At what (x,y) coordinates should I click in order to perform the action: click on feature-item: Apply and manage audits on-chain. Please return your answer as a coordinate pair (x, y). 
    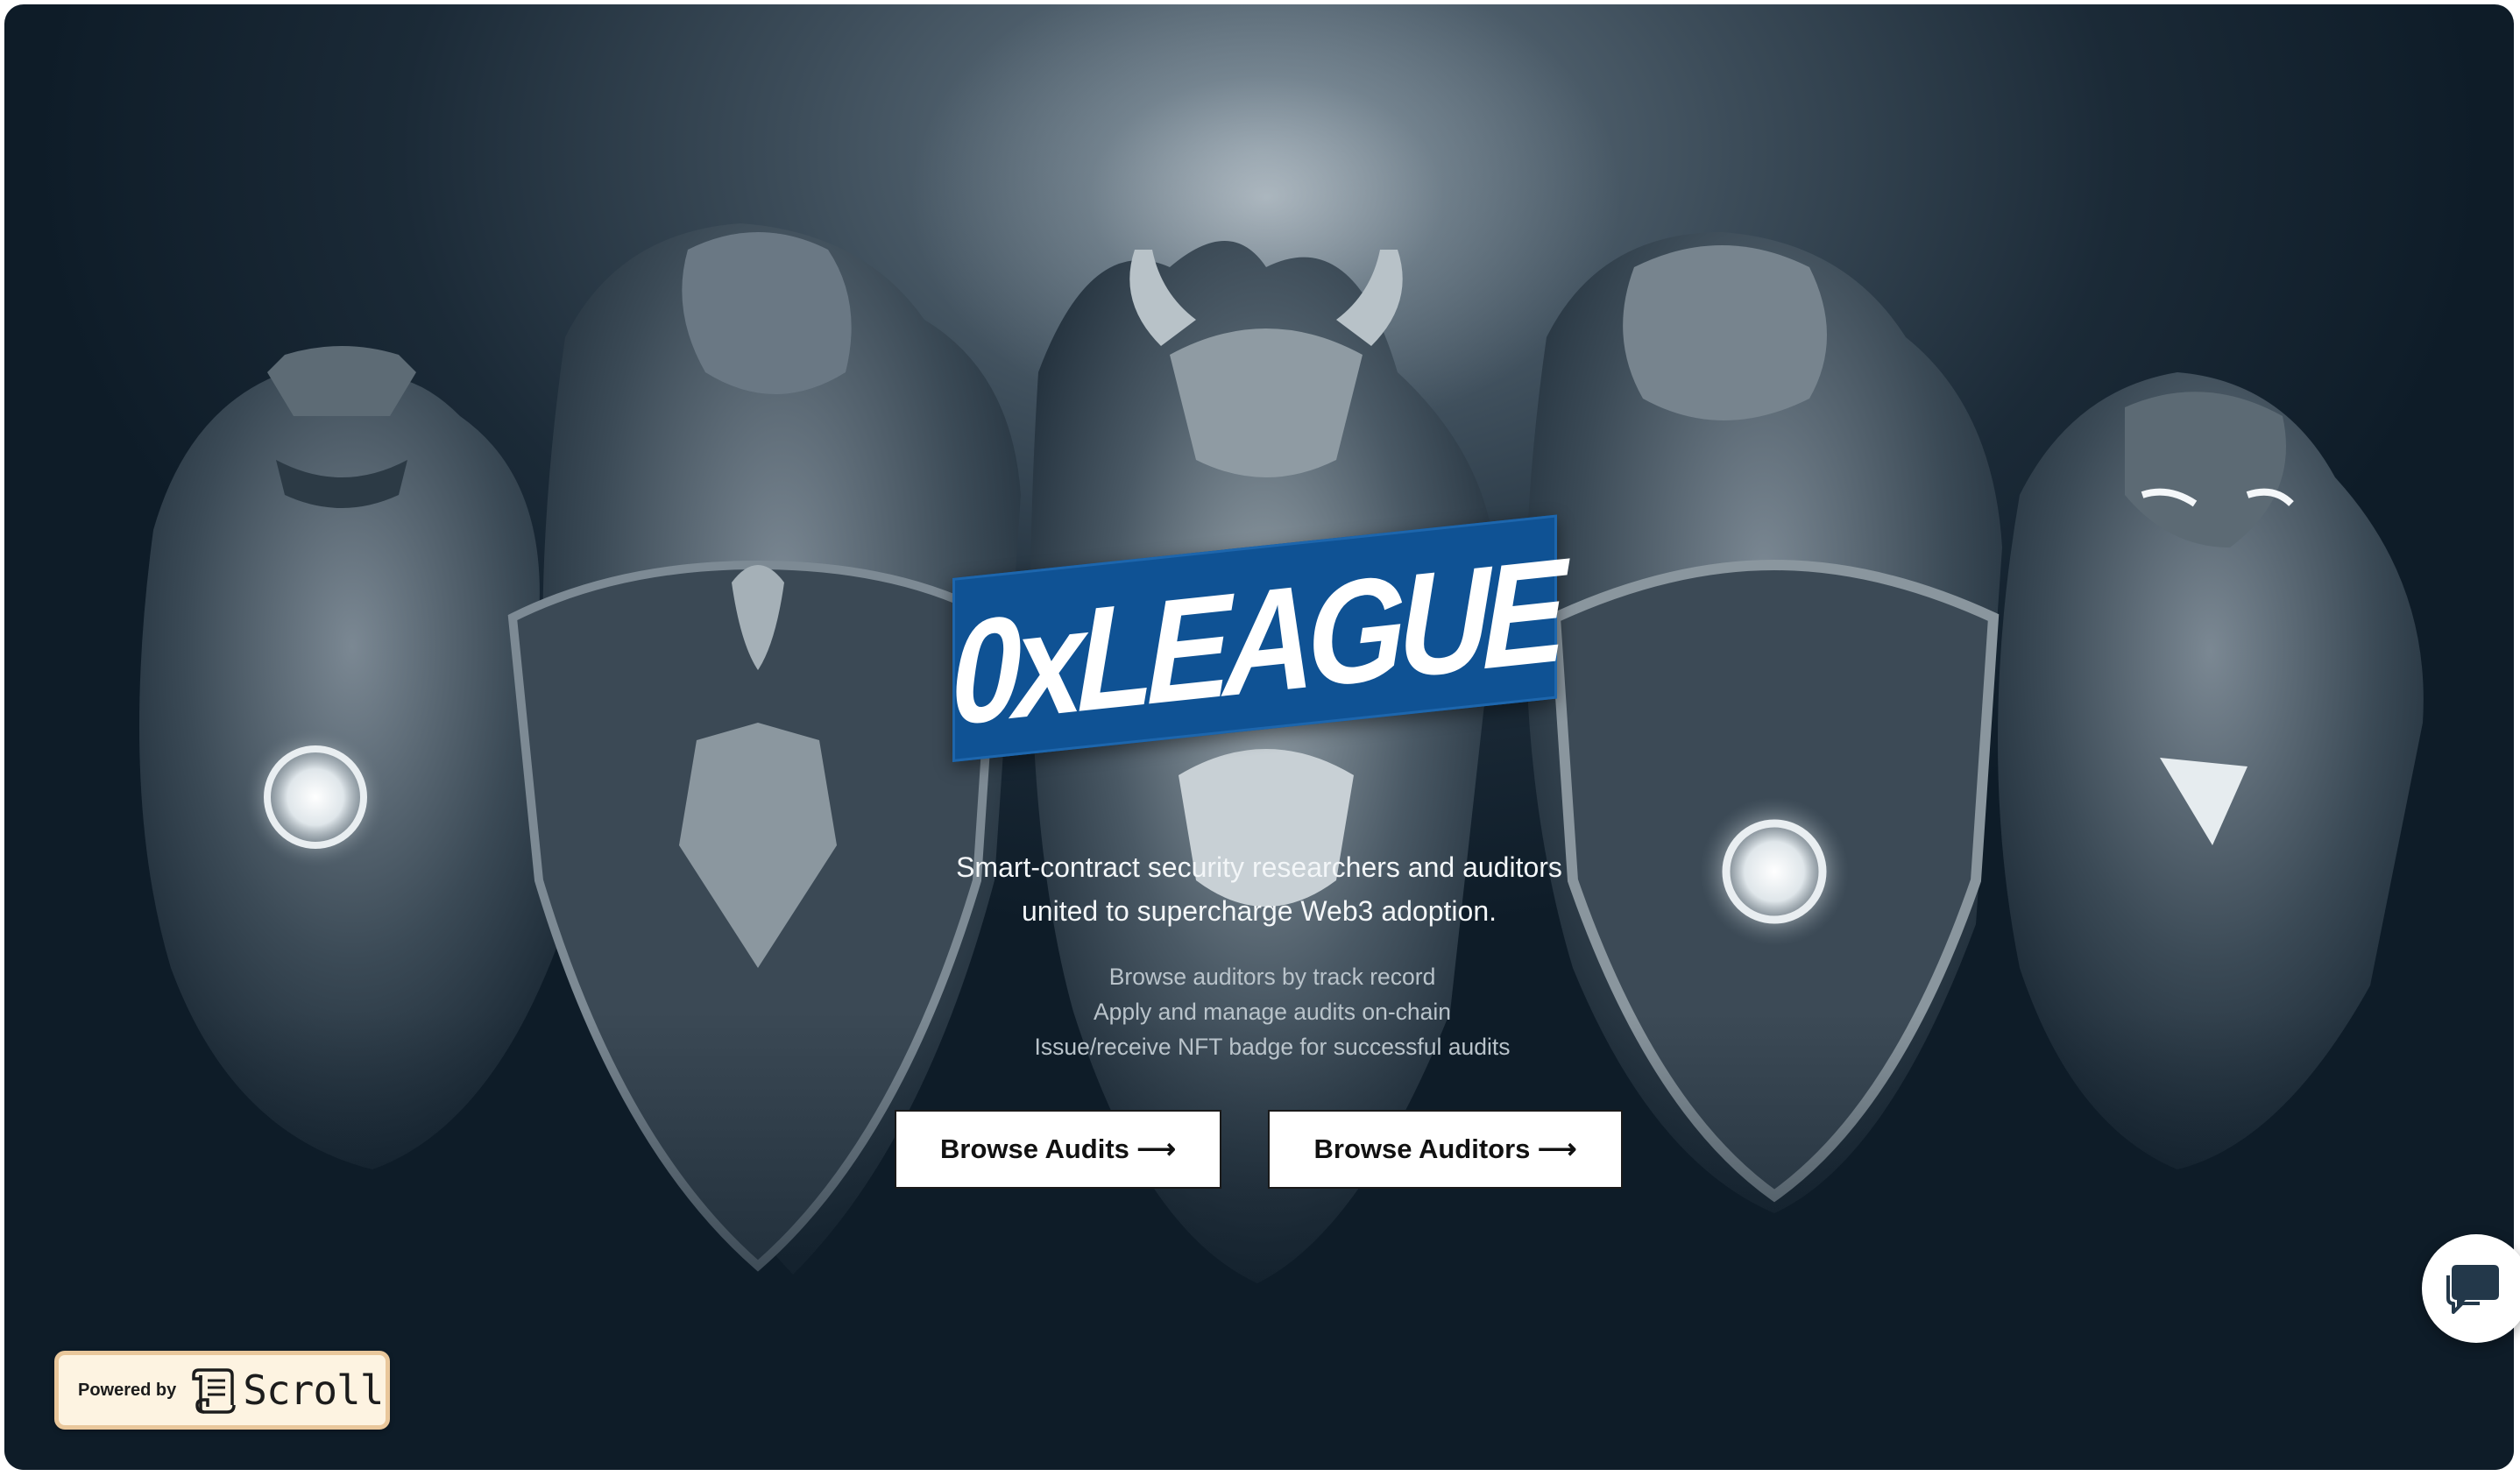
    Looking at the image, I should click on (1272, 1012).